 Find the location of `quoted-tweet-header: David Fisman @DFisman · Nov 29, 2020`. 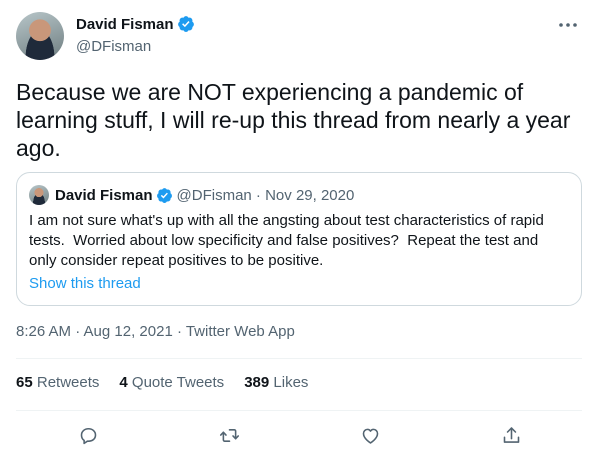

quoted-tweet-header: David Fisman @DFisman · Nov 29, 2020 is located at coordinates (191, 195).